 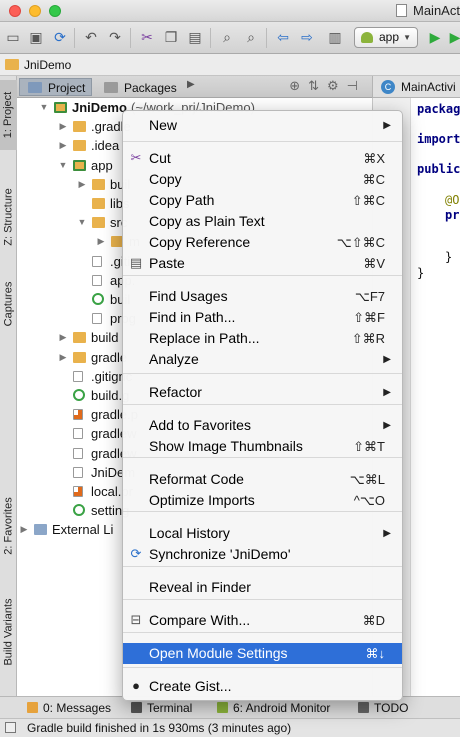 What do you see at coordinates (335, 37) in the screenshot?
I see `build-icon: ▥` at bounding box center [335, 37].